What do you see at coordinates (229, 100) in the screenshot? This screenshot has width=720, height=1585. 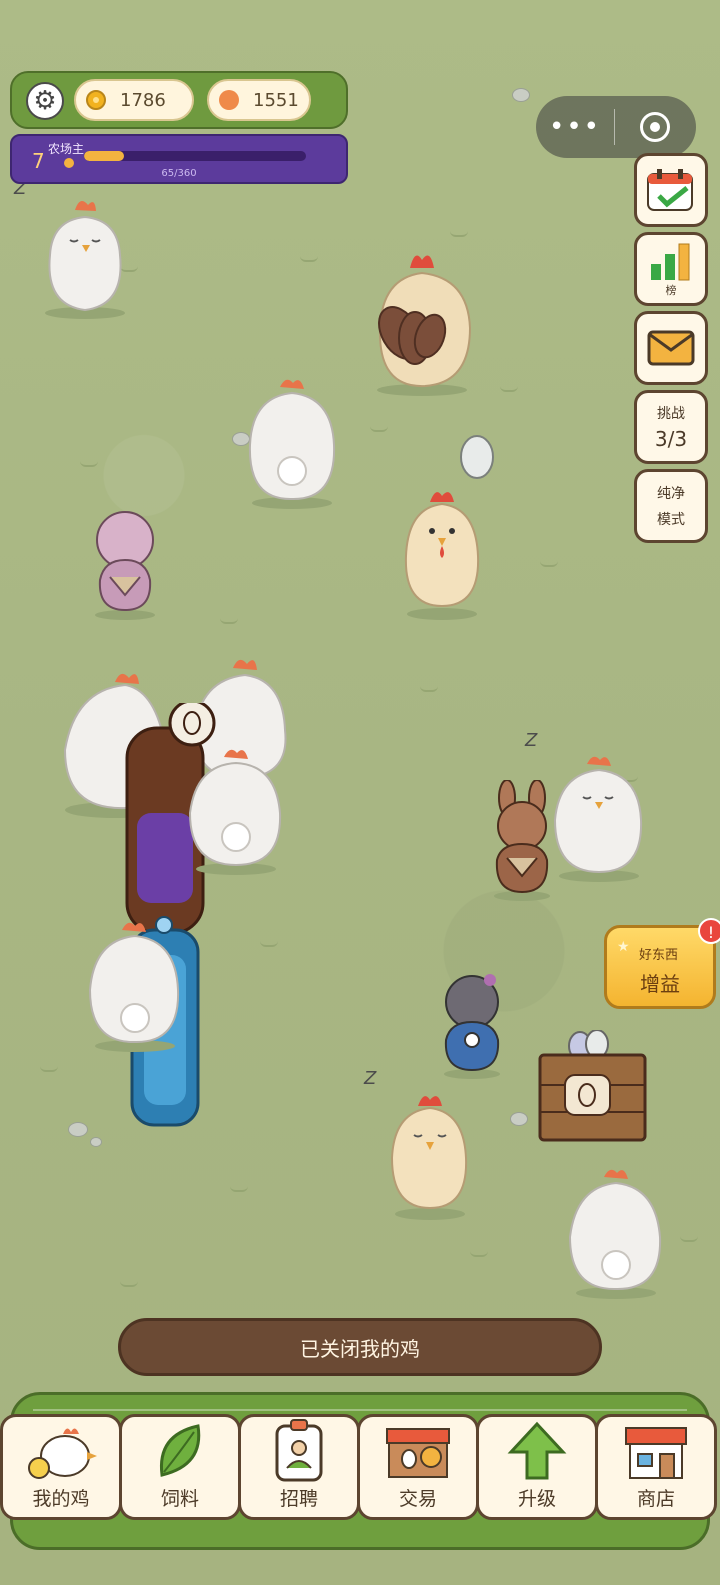 I see `orange-gem-icon` at bounding box center [229, 100].